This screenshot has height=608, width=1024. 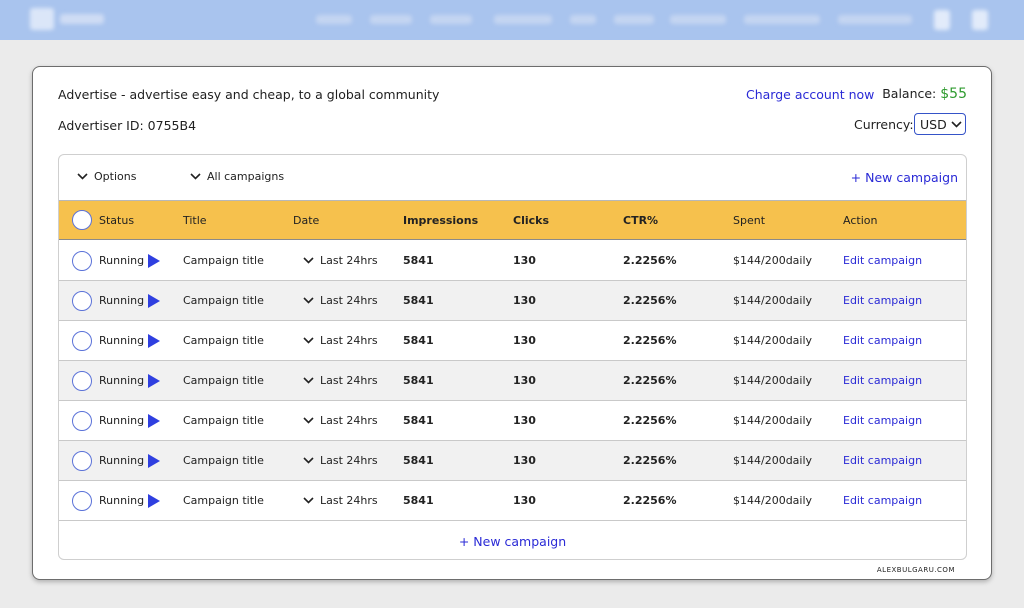 What do you see at coordinates (940, 124) in the screenshot?
I see `currency-select: USD` at bounding box center [940, 124].